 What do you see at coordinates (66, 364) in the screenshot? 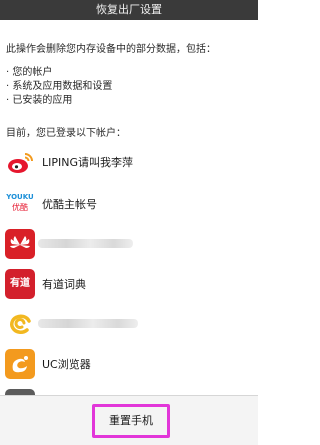
I see `account-name: UC浏览器` at bounding box center [66, 364].